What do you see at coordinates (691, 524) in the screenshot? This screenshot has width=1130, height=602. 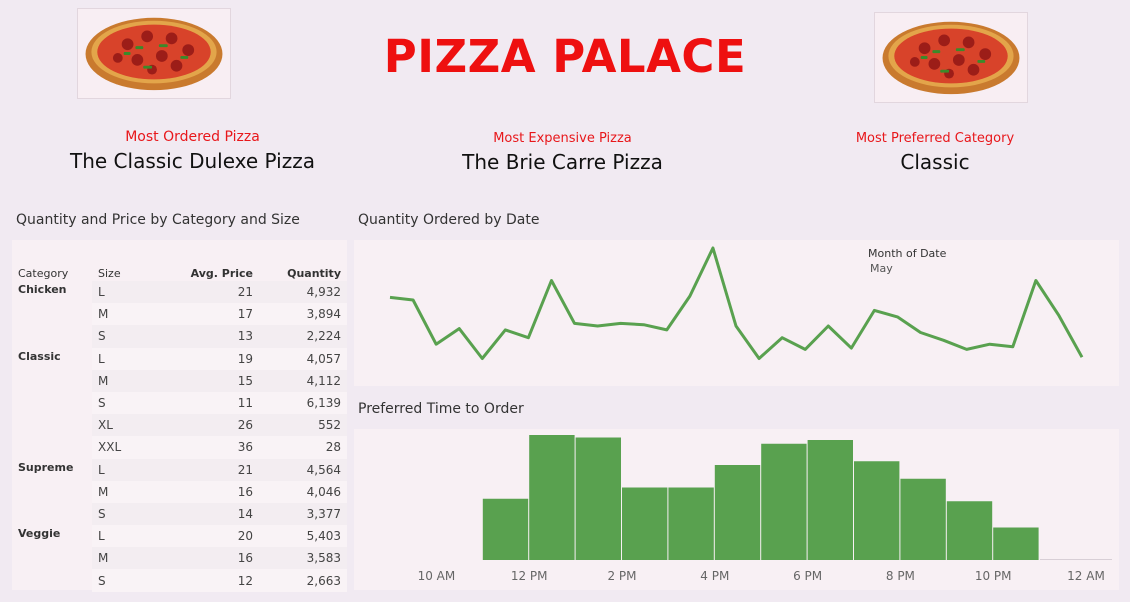 I see `bar-3-pm` at bounding box center [691, 524].